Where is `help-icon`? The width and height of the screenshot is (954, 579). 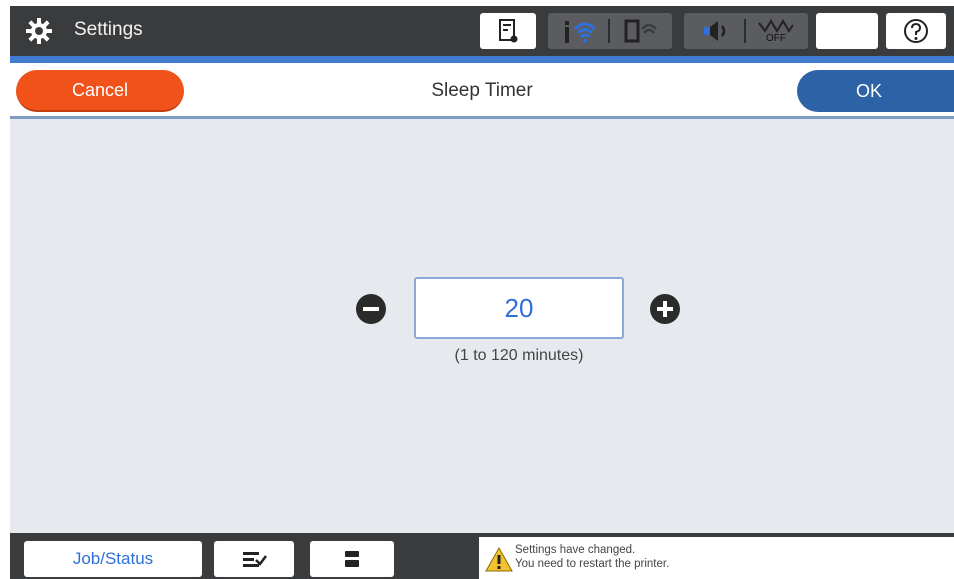
help-icon is located at coordinates (916, 31).